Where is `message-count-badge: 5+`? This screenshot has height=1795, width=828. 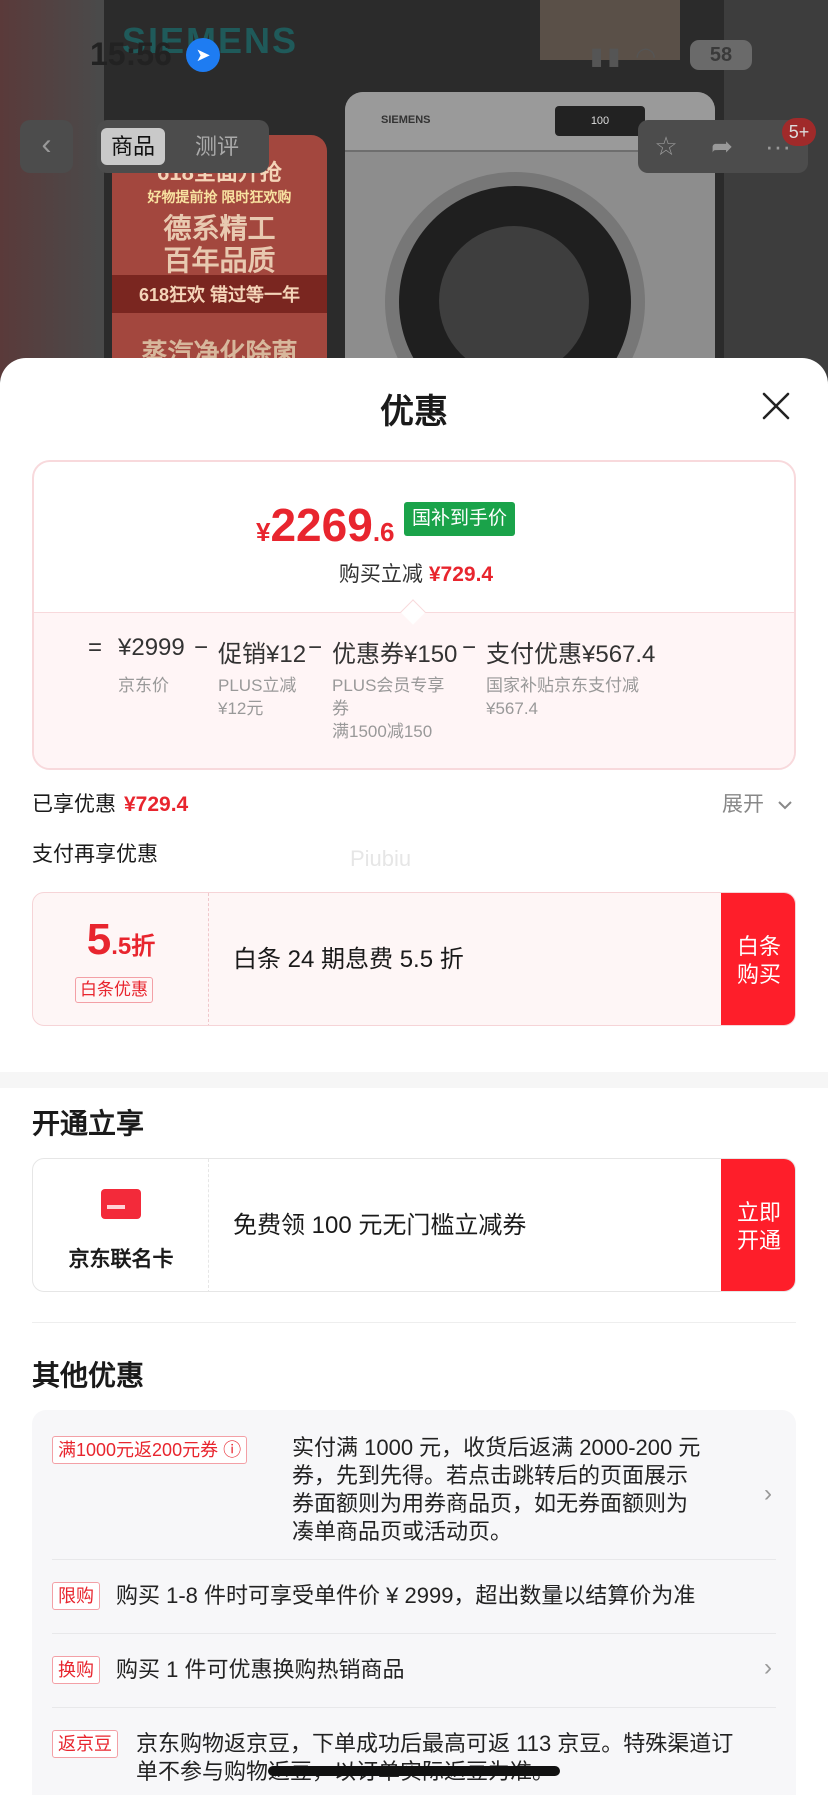 message-count-badge: 5+ is located at coordinates (799, 132).